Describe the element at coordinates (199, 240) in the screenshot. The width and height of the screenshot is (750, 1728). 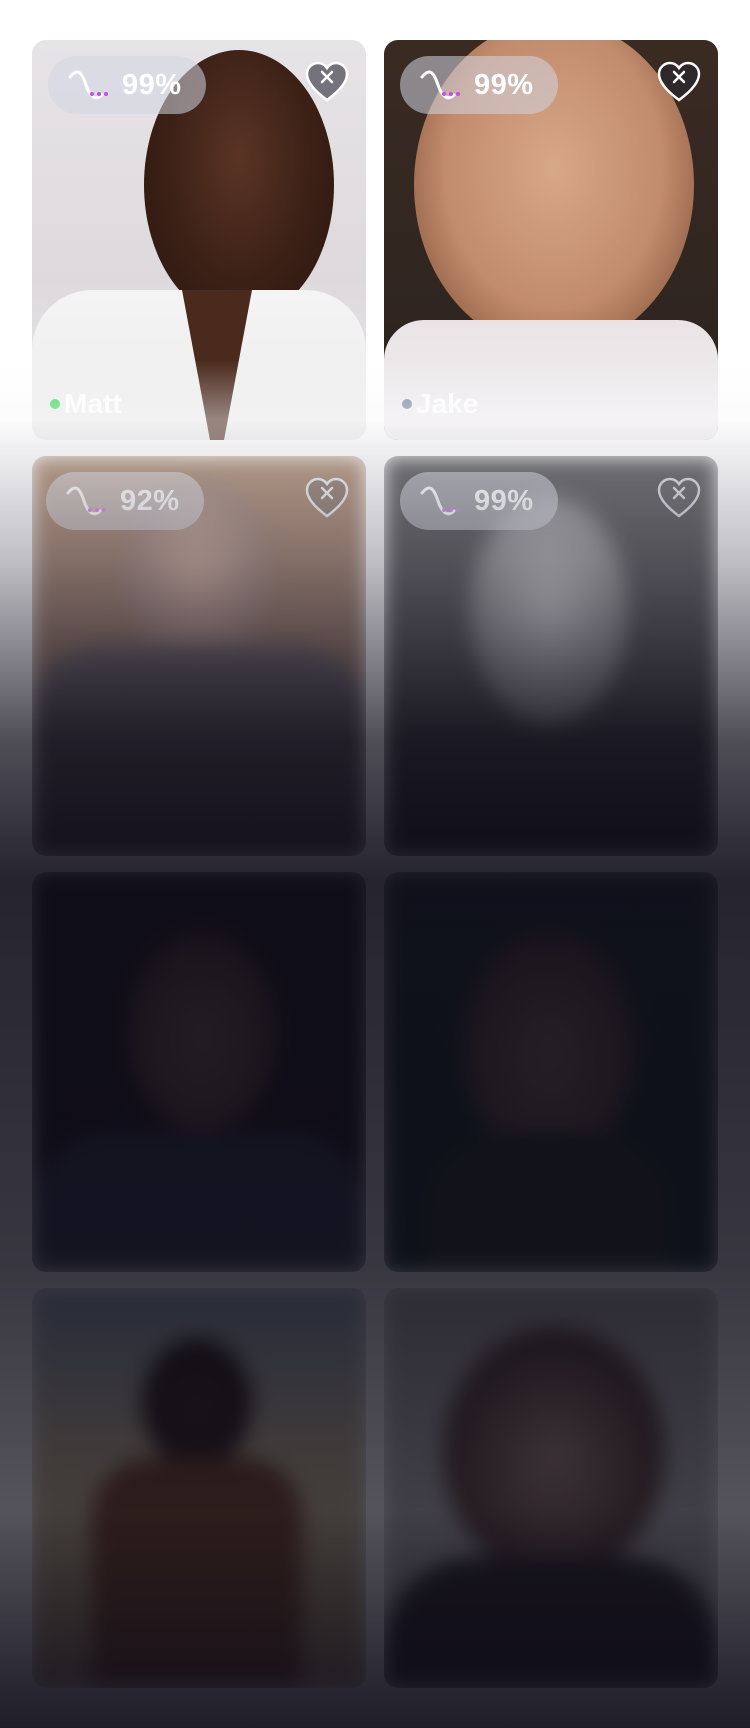
I see `profile-card: 99% Matt` at that location.